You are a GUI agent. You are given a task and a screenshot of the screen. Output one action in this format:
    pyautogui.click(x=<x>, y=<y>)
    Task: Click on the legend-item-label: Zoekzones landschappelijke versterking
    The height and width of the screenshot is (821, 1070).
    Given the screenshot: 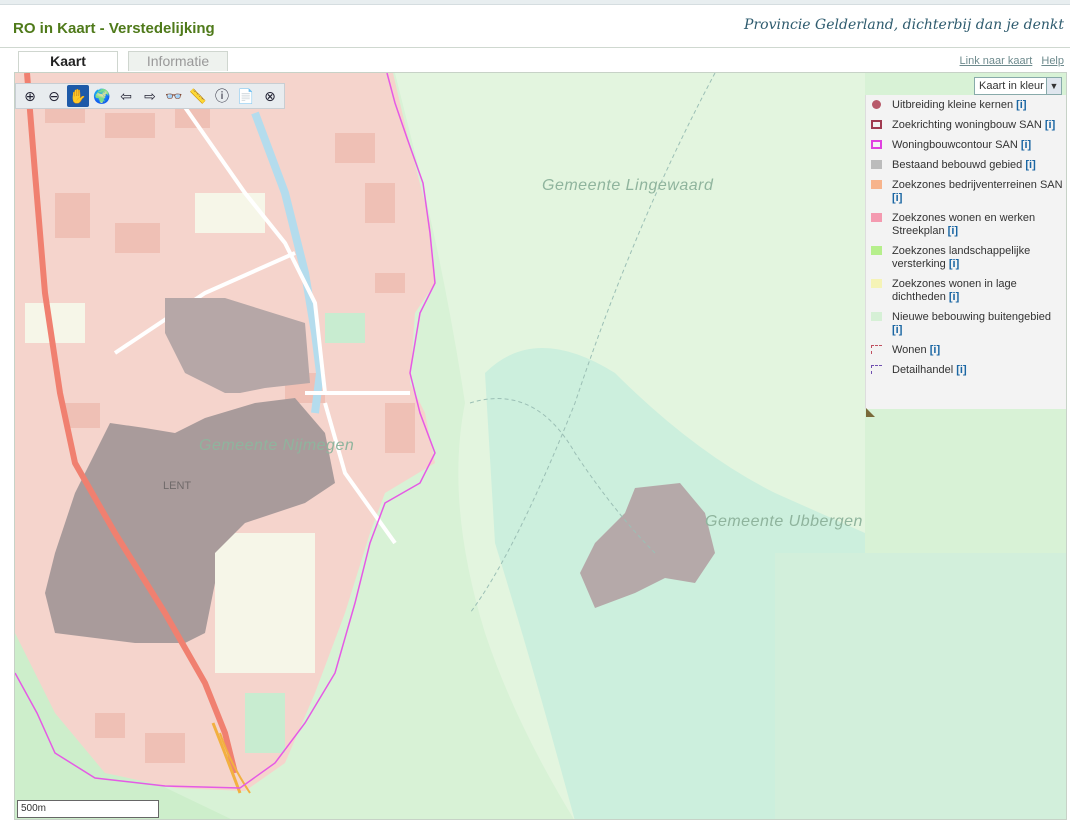 What is the action you would take?
    pyautogui.click(x=961, y=257)
    